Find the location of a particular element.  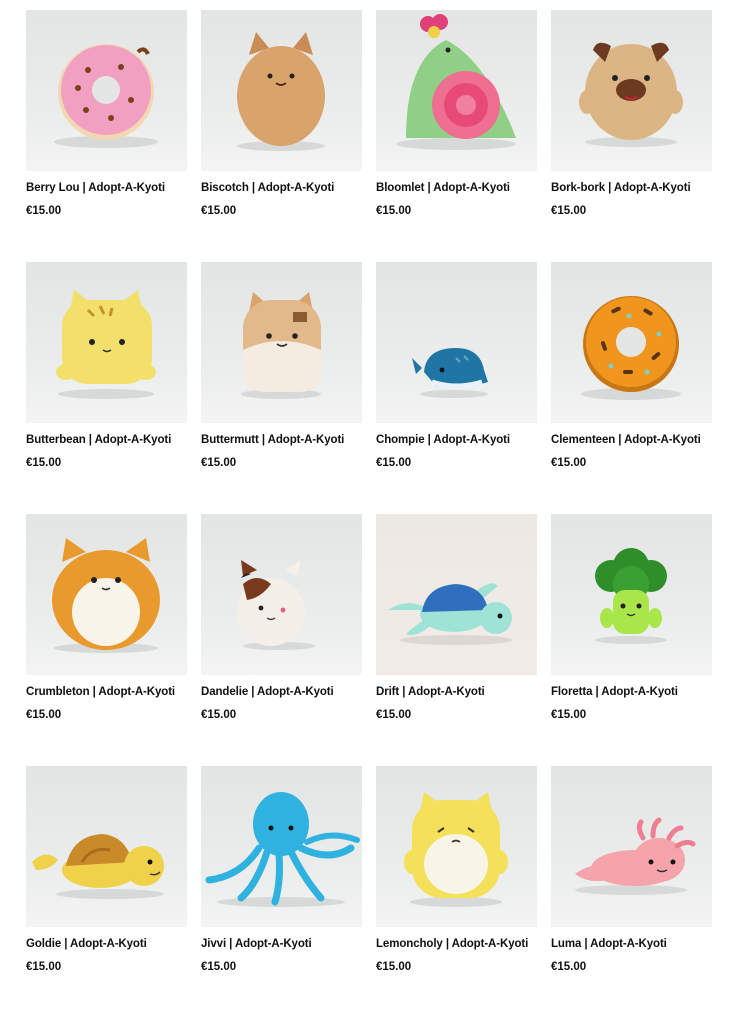

yellow-cat-icon is located at coordinates (106, 344).